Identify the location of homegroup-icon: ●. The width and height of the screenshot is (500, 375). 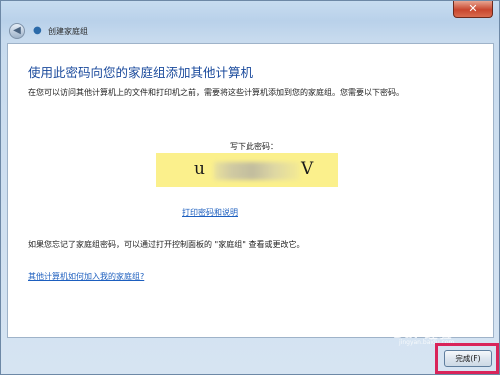
(37, 30).